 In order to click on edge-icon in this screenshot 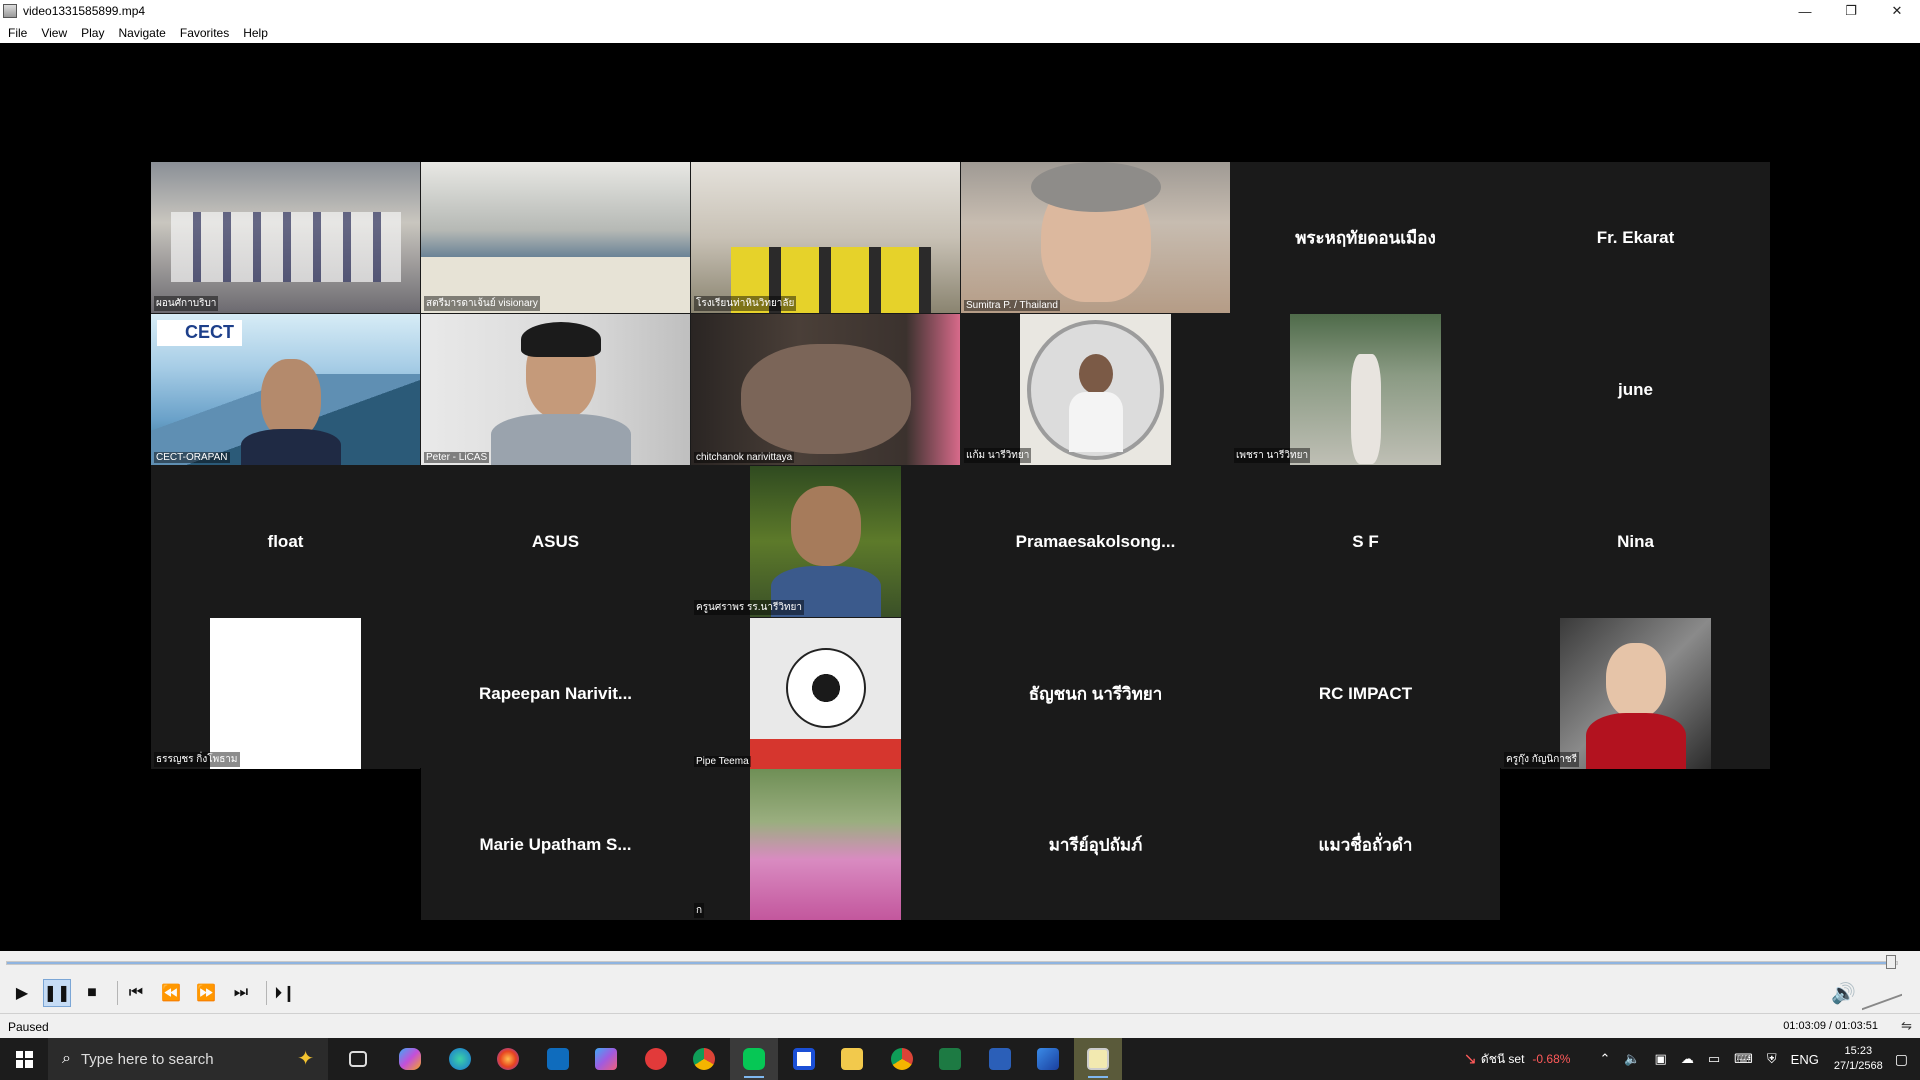, I will do `click(460, 1059)`.